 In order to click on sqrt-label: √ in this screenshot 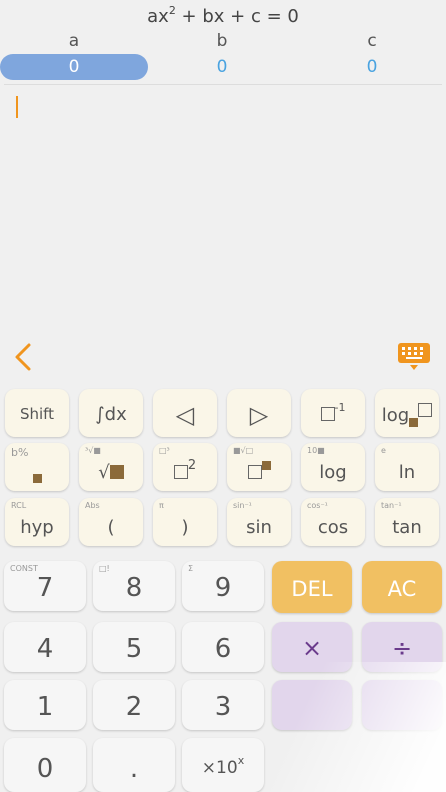, I will do `click(104, 472)`.